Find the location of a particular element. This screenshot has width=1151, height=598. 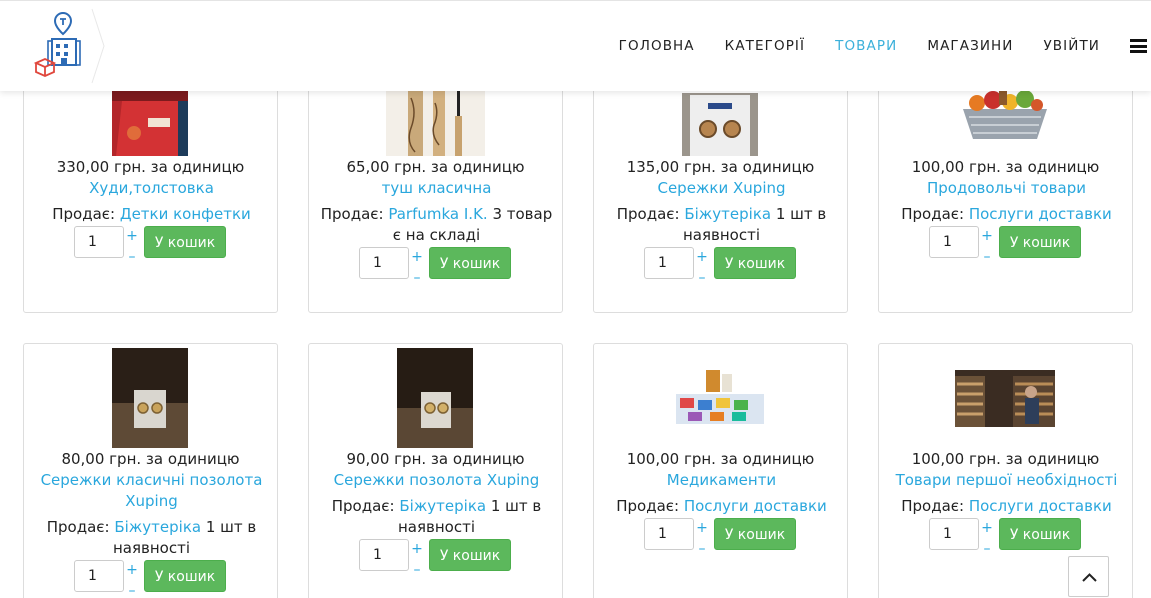

product-name-link: Худи,толстовка is located at coordinates (151, 188).